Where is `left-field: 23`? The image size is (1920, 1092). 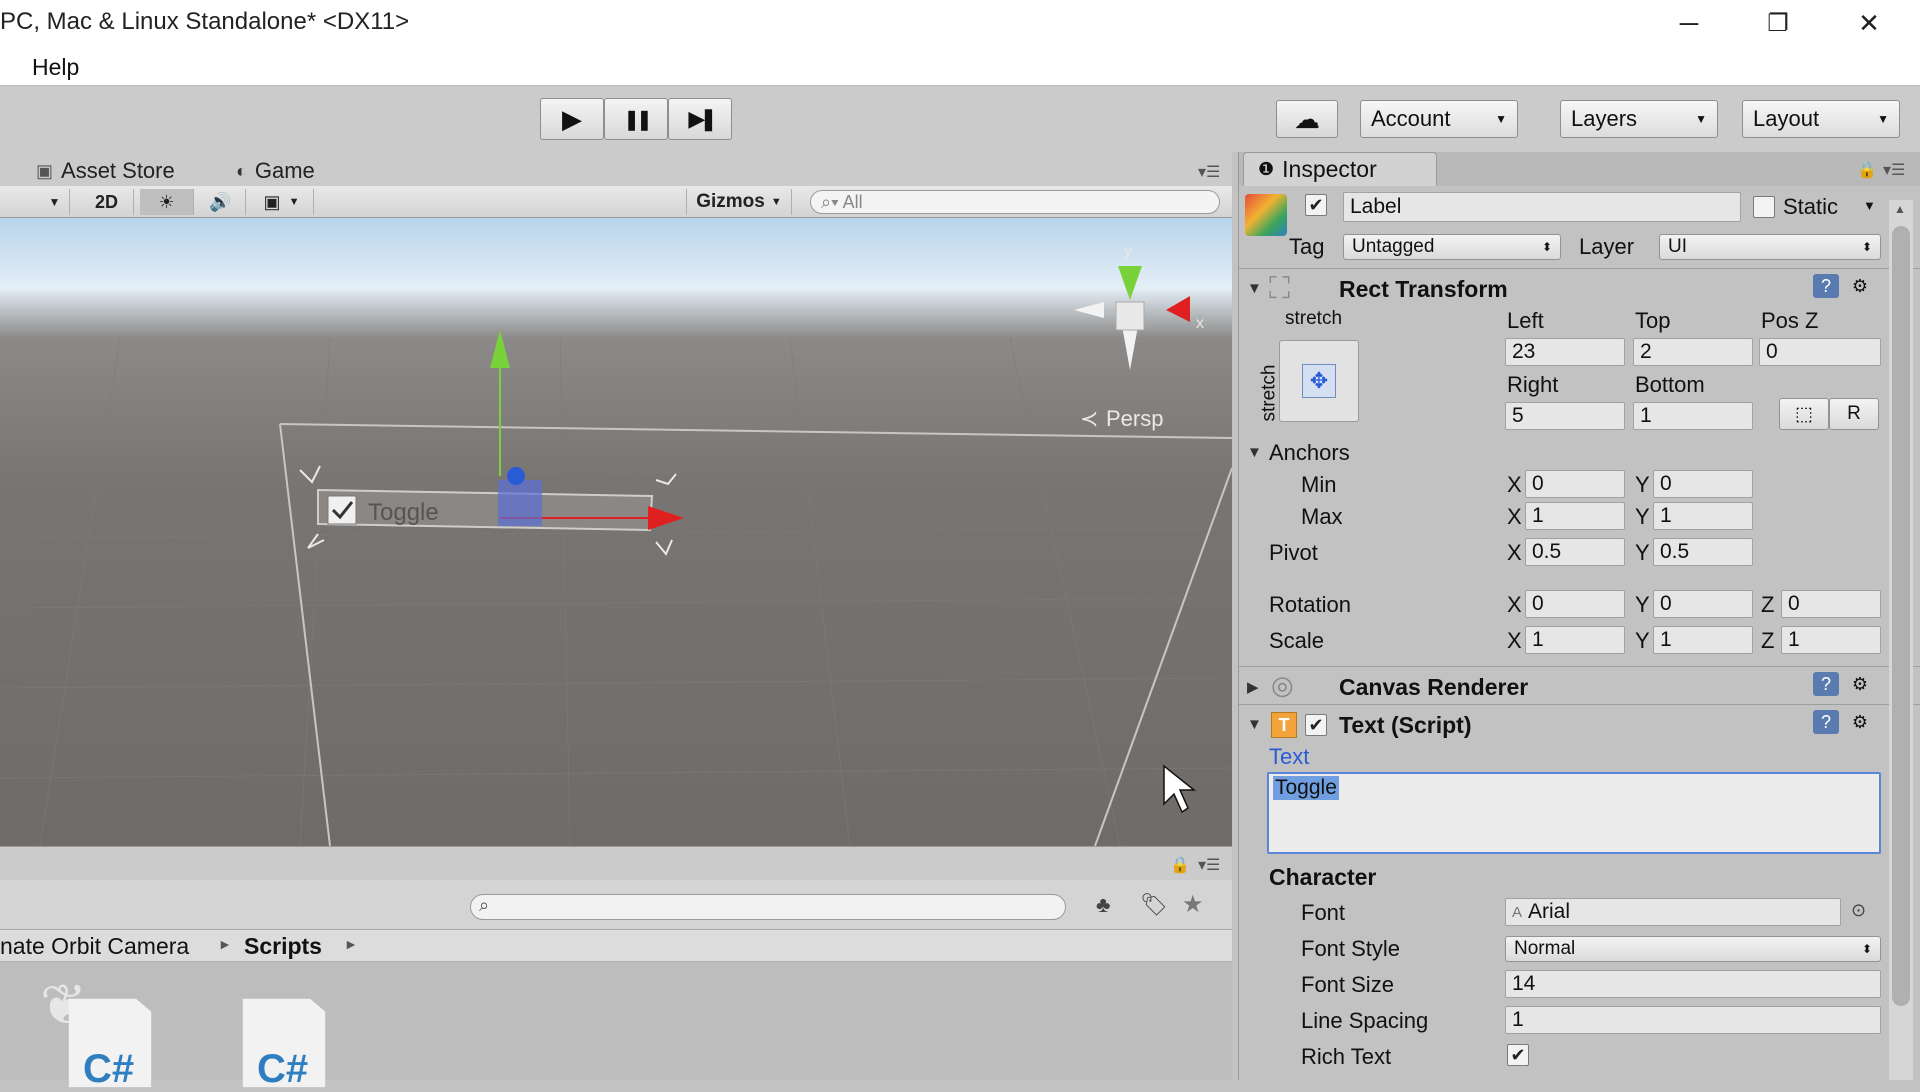
left-field: 23 is located at coordinates (1565, 352).